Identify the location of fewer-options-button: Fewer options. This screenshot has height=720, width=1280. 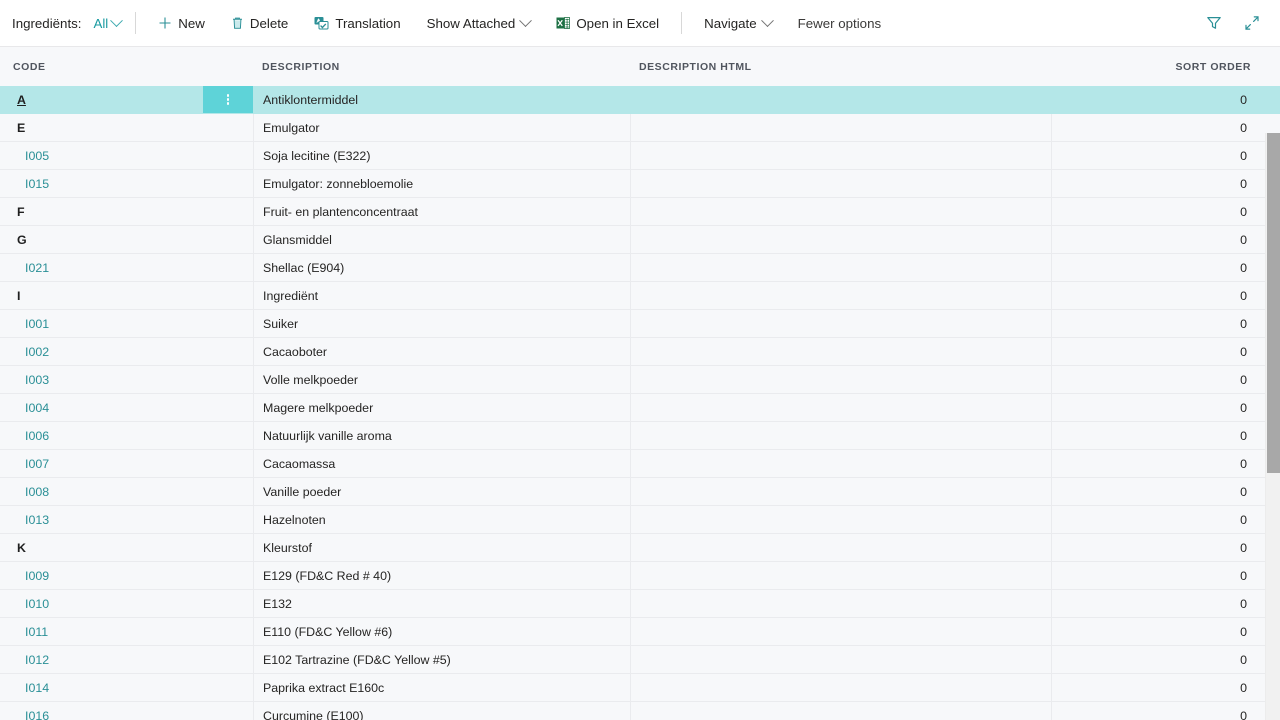
(840, 23).